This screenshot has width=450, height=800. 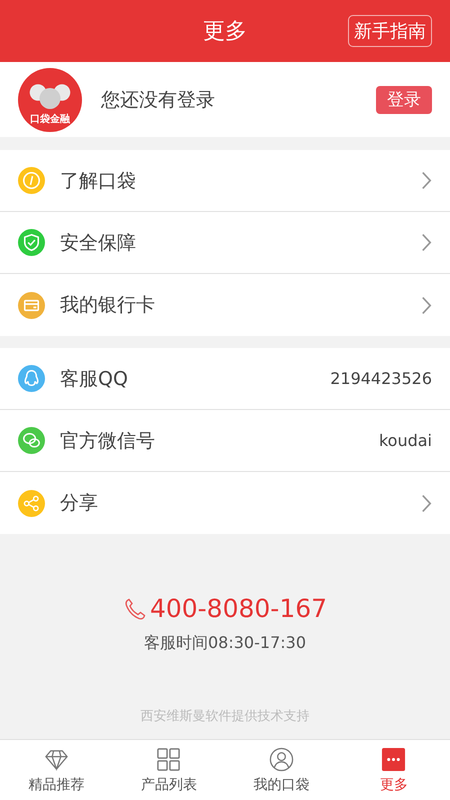 I want to click on menu-label: 客服QQ, so click(x=94, y=379).